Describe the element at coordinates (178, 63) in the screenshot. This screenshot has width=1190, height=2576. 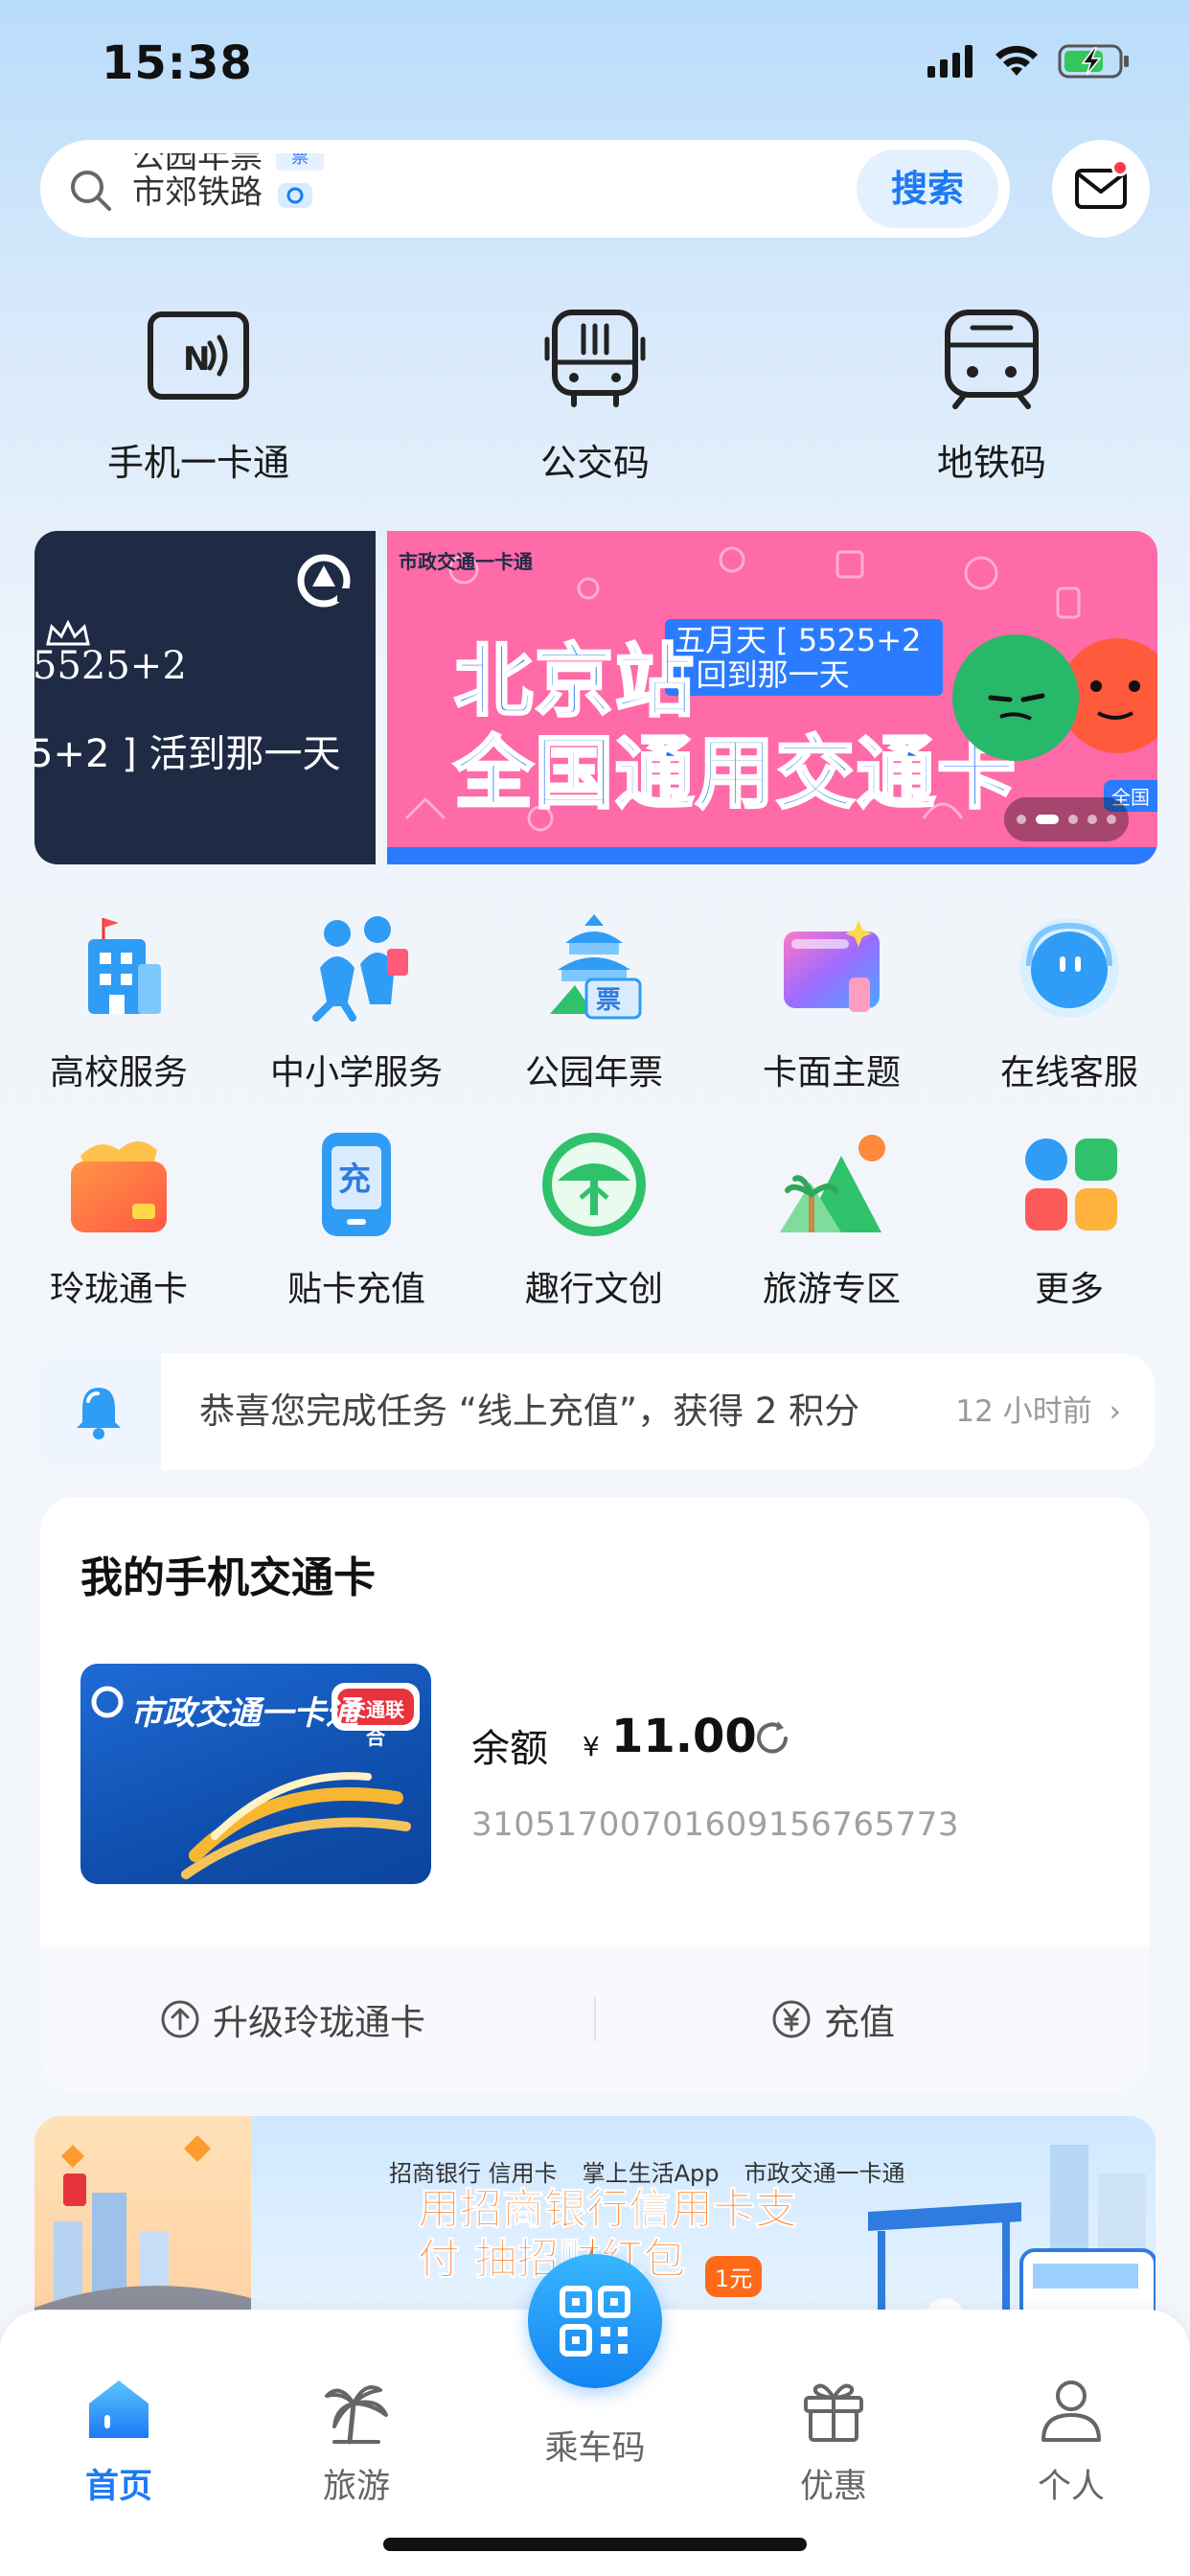
I see `status-time: 15:38` at that location.